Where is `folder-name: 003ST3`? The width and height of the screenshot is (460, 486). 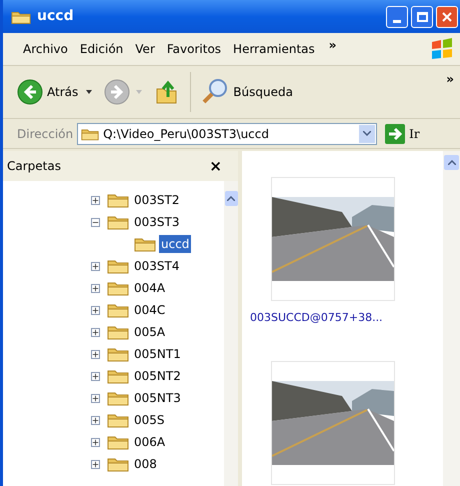
folder-name: 003ST3 is located at coordinates (157, 222).